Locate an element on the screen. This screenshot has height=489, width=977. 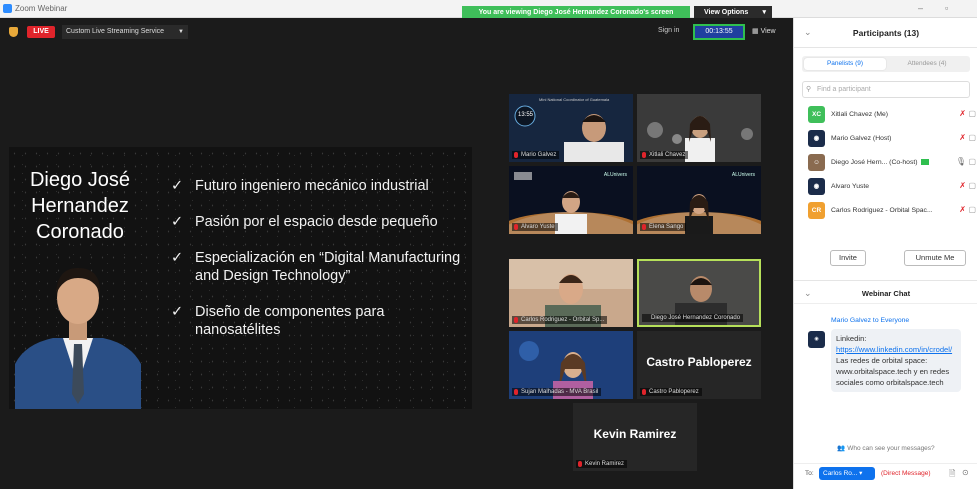
unmute-me-button: Unmute Me is located at coordinates (935, 258).